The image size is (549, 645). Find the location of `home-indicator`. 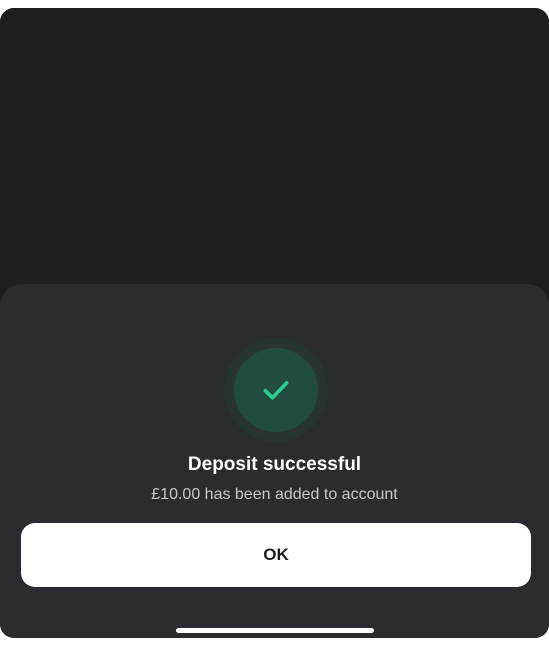

home-indicator is located at coordinates (275, 630).